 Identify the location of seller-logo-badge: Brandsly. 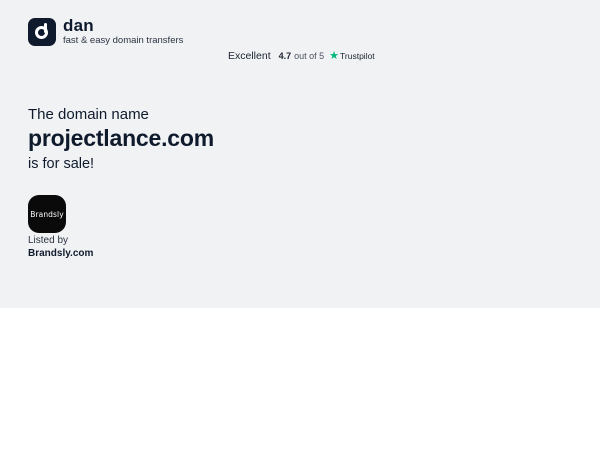
(47, 214).